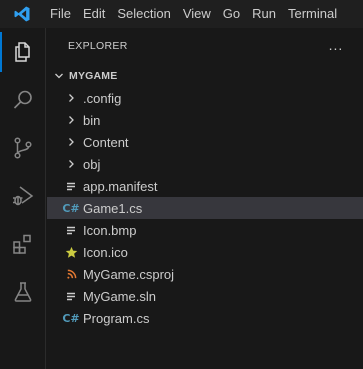 This screenshot has height=369, width=363. Describe the element at coordinates (105, 252) in the screenshot. I see `tree-item-label: Icon.ico` at that location.